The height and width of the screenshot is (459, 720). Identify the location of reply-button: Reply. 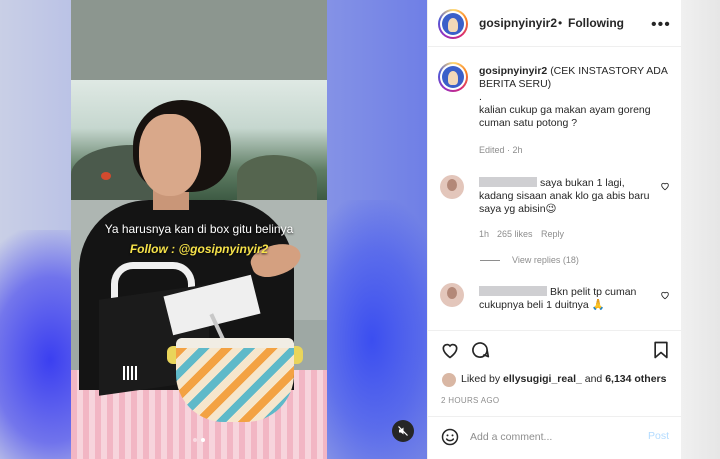
(552, 234).